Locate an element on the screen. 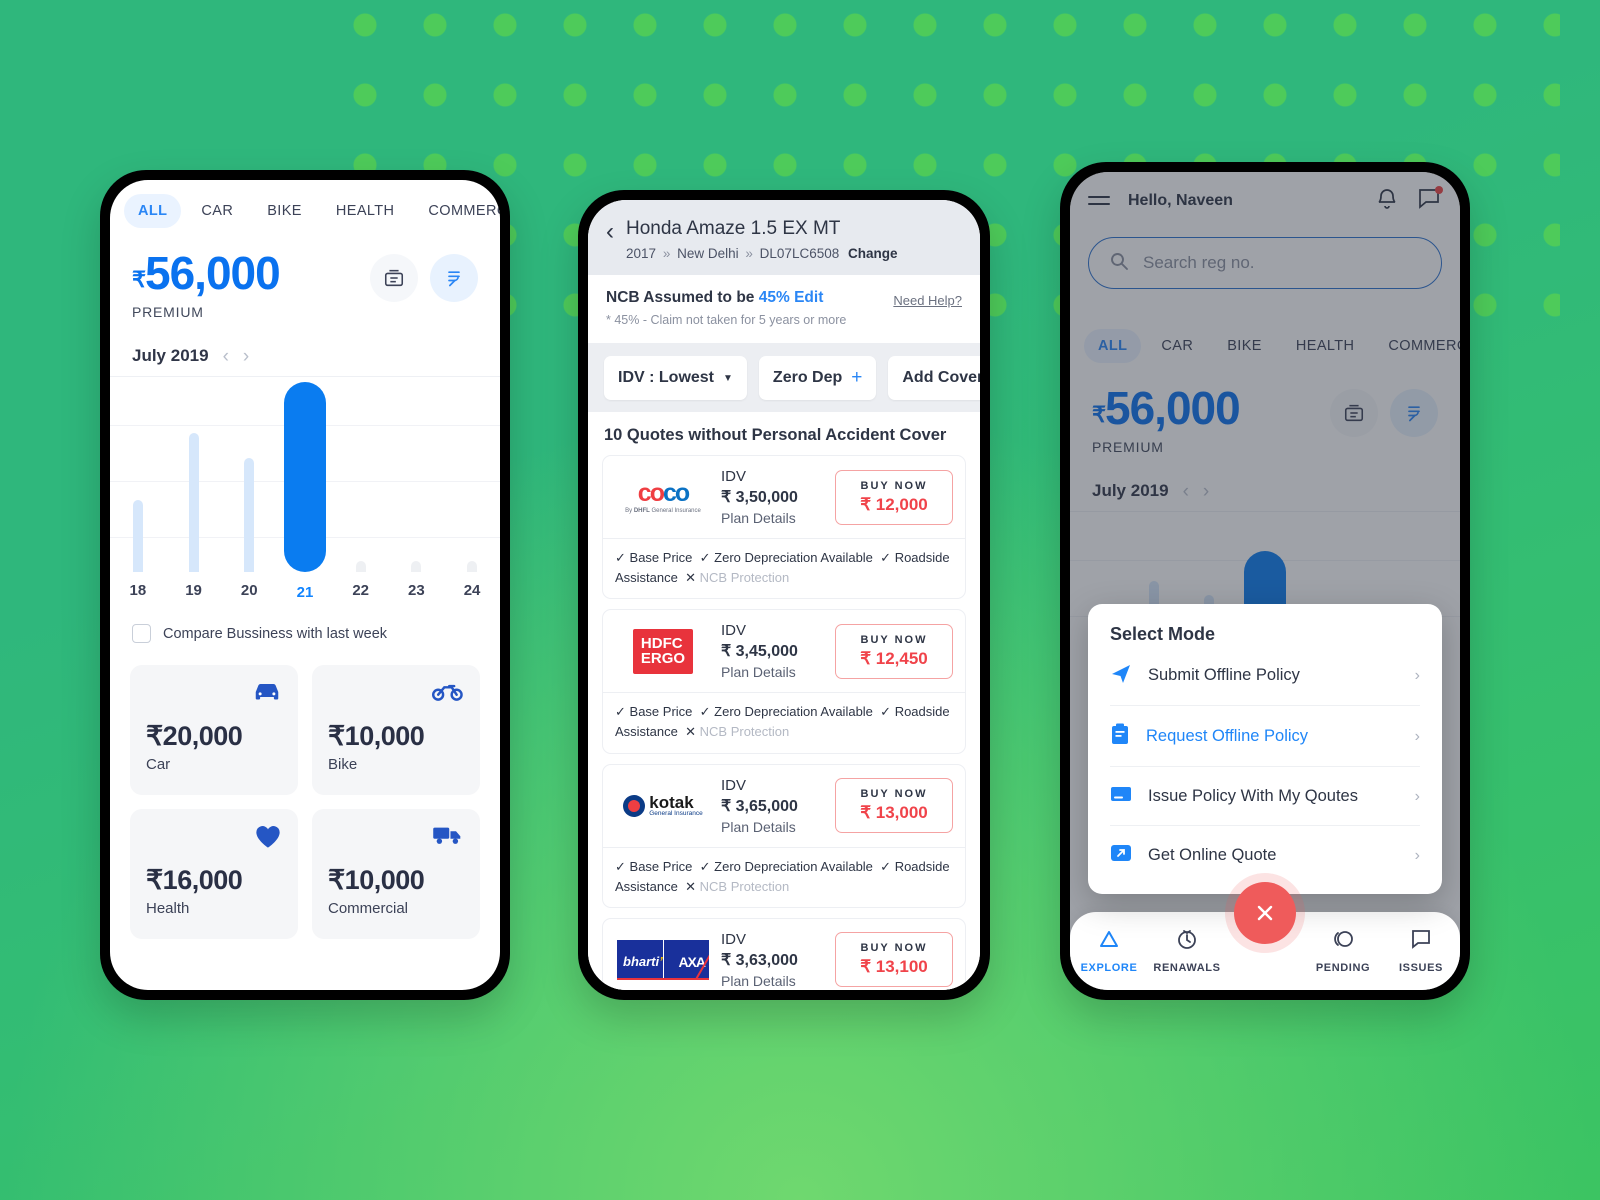  renewals-icon is located at coordinates (1187, 941).